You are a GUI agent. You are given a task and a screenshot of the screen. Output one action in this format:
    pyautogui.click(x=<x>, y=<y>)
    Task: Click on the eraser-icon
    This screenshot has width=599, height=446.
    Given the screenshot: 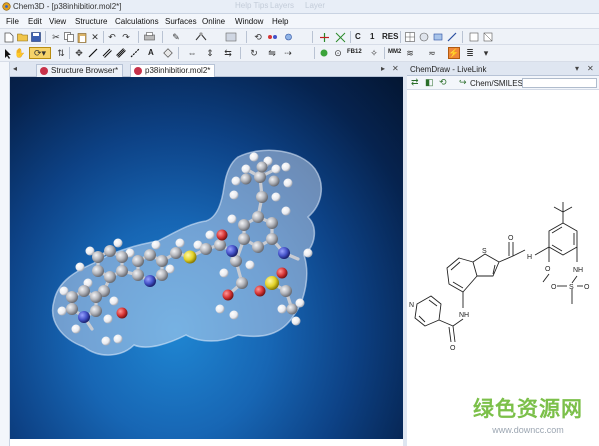 What is the action you would take?
    pyautogui.click(x=168, y=53)
    